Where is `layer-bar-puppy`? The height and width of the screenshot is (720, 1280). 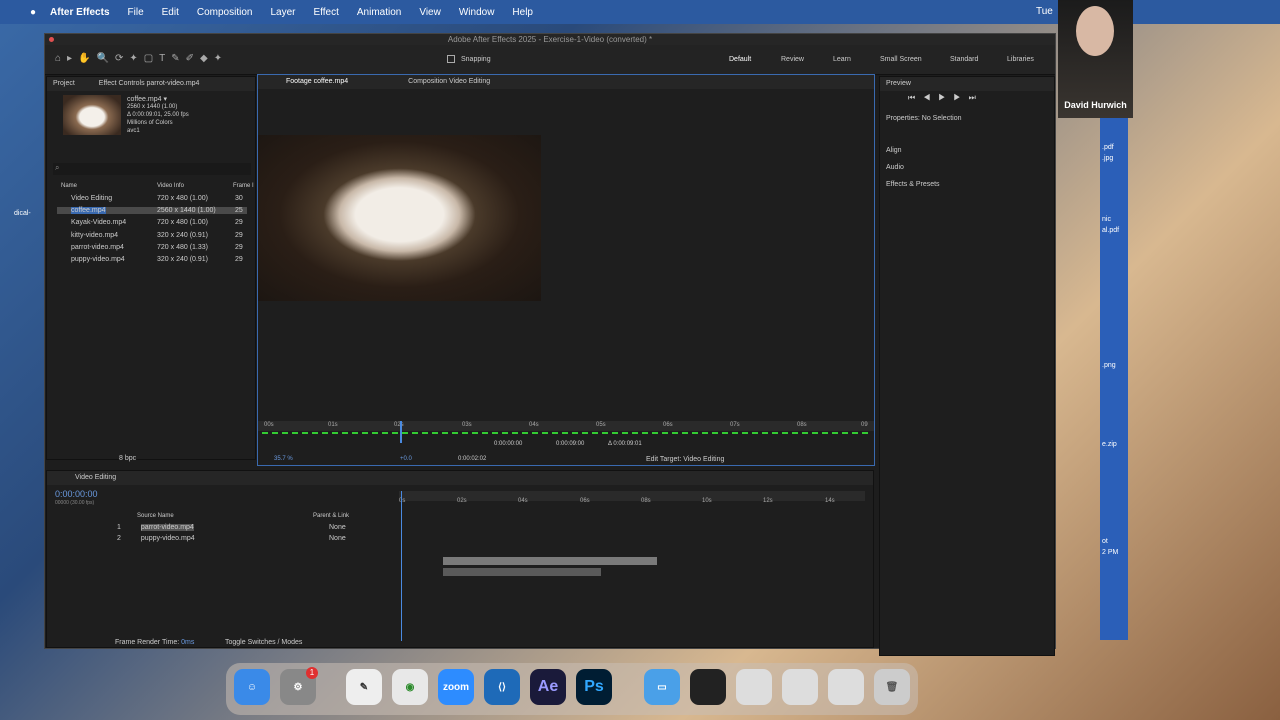 layer-bar-puppy is located at coordinates (522, 572).